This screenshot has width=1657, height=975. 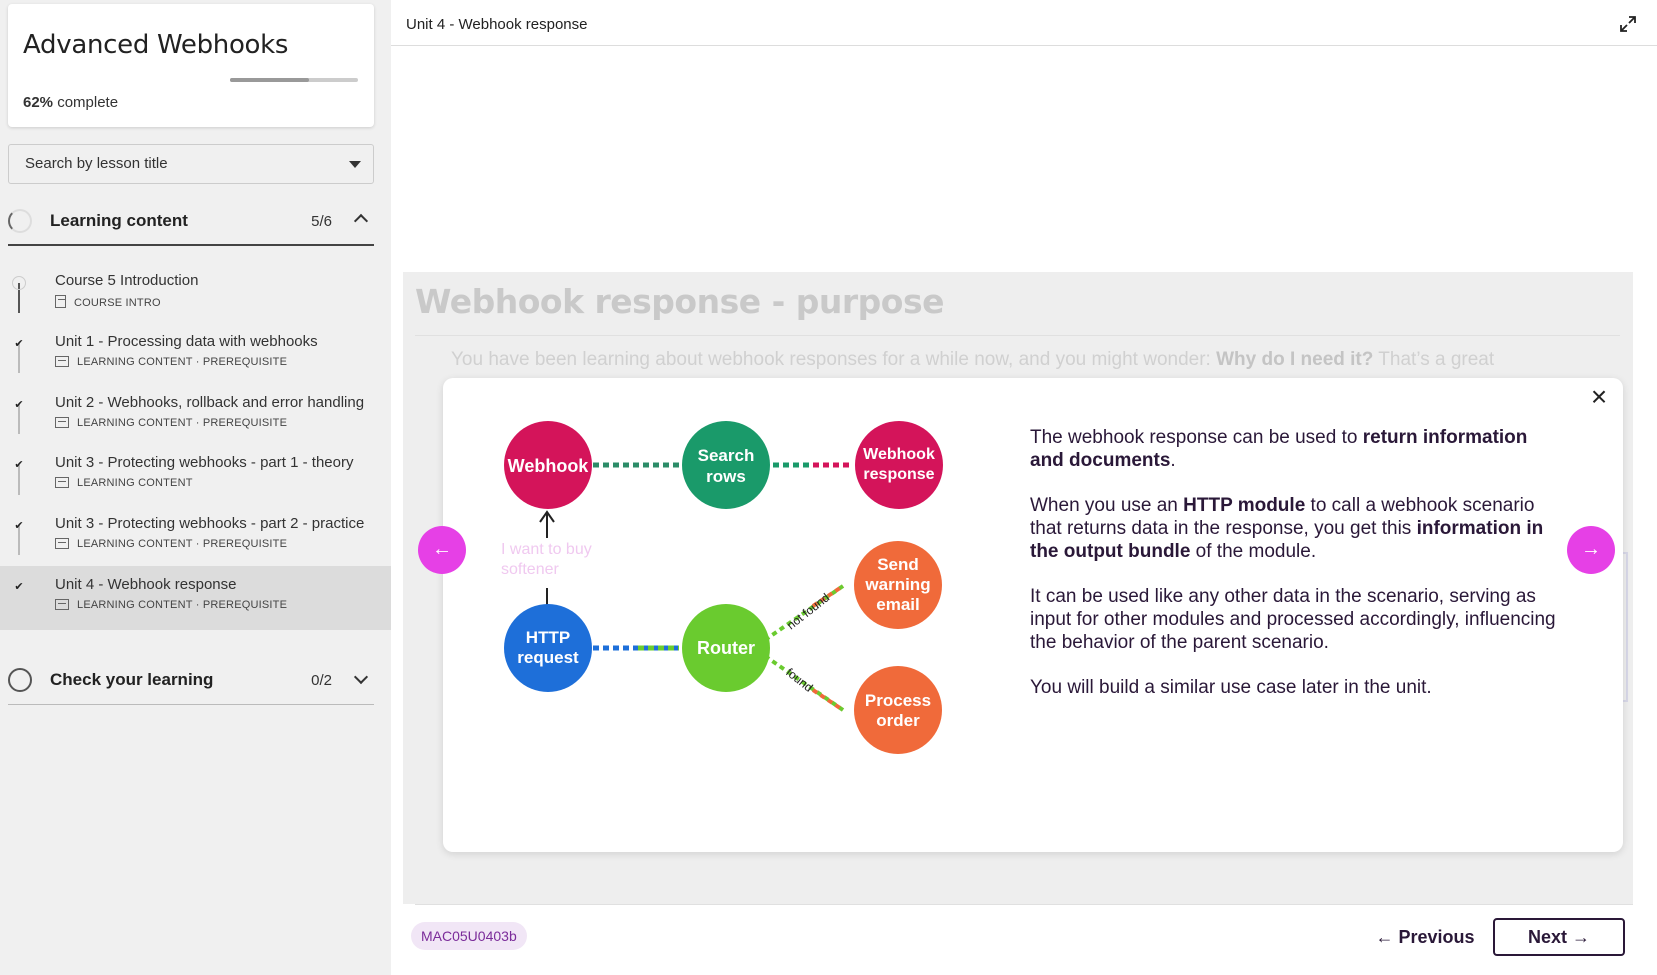 I want to click on node-webhook-response-label: Webhook, so click(x=899, y=454).